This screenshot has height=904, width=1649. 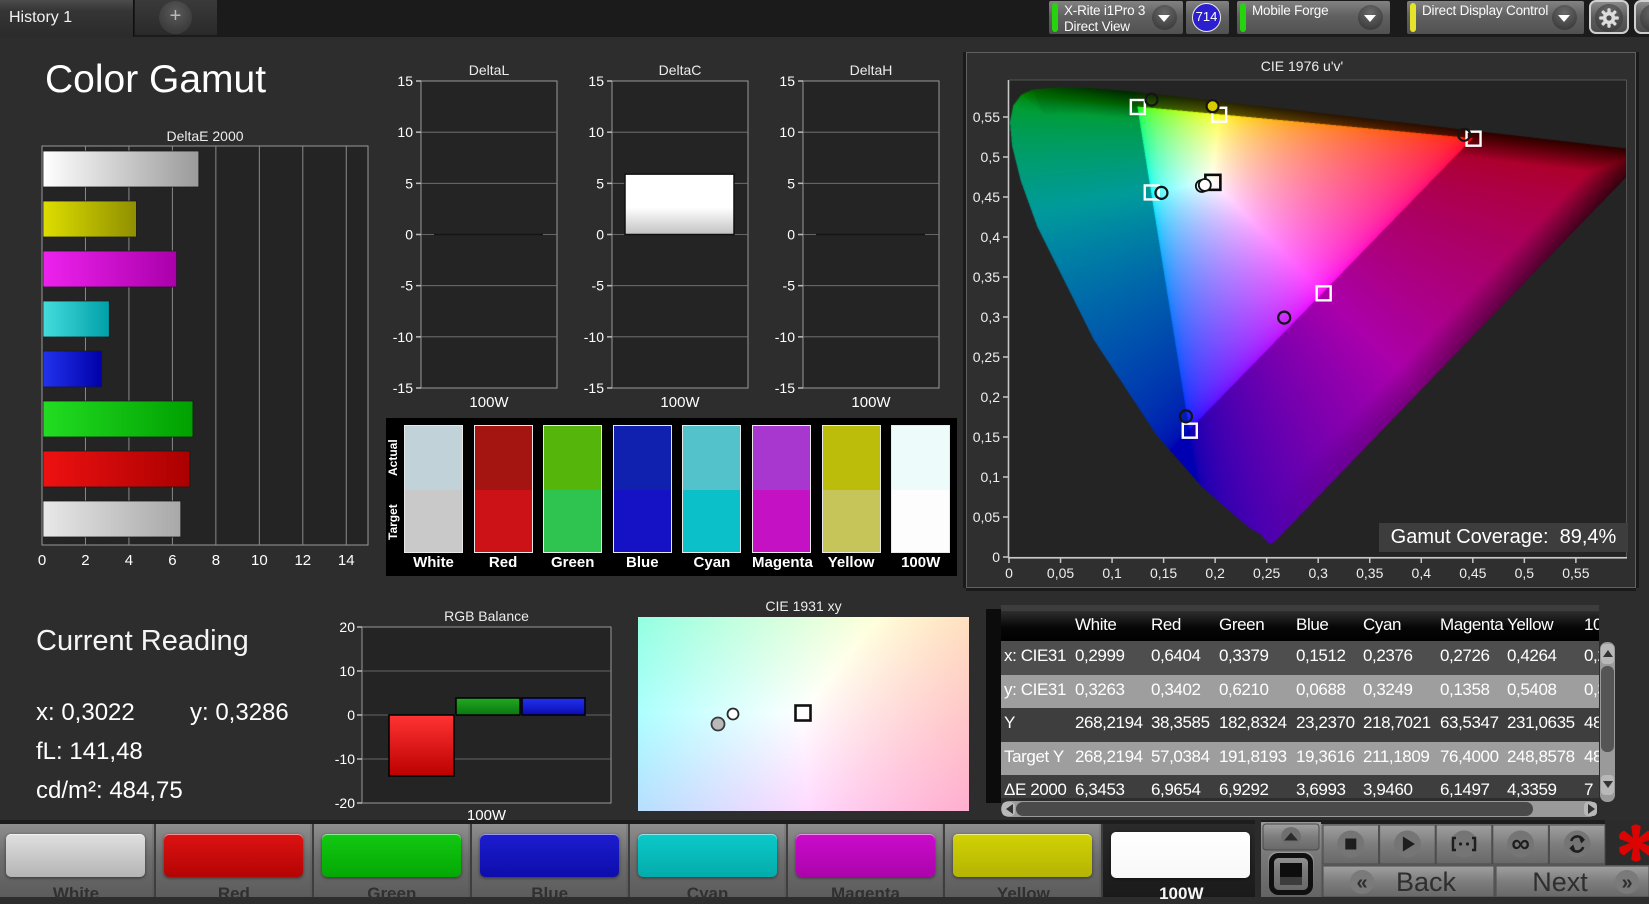 I want to click on svg-text: 20, so click(x=347, y=627).